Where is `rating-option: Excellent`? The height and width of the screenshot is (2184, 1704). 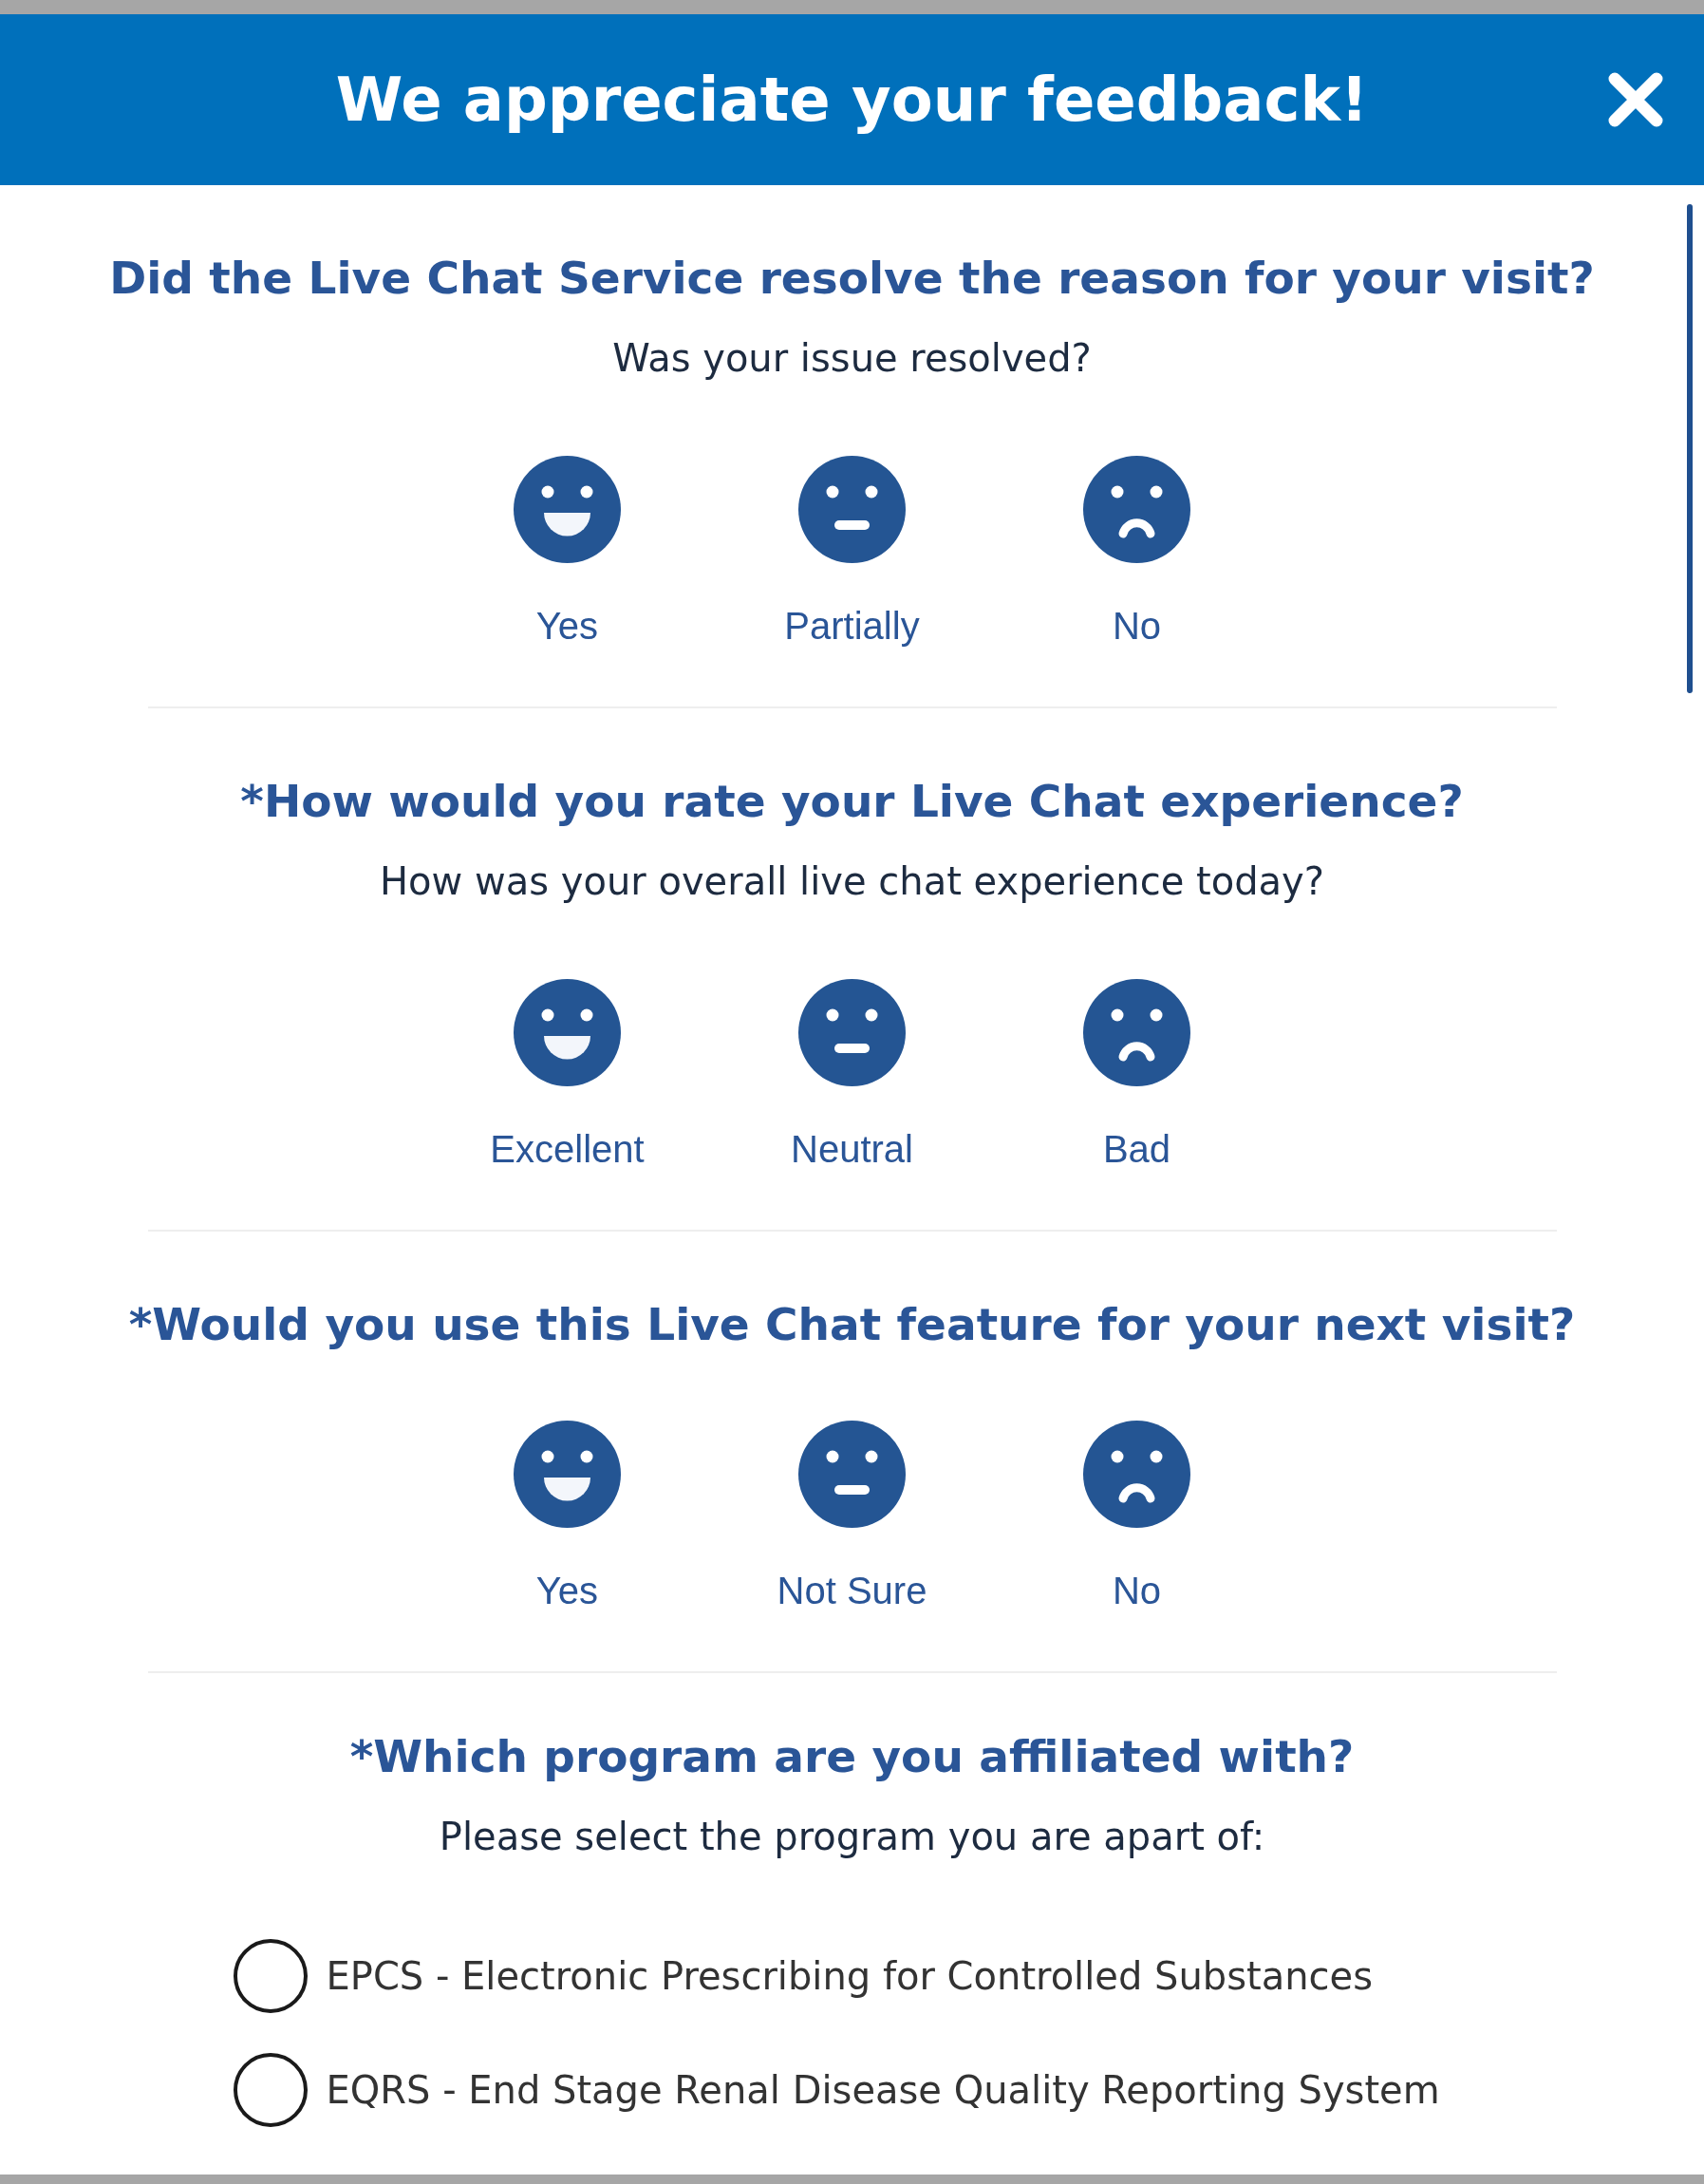
rating-option: Excellent is located at coordinates (567, 1075).